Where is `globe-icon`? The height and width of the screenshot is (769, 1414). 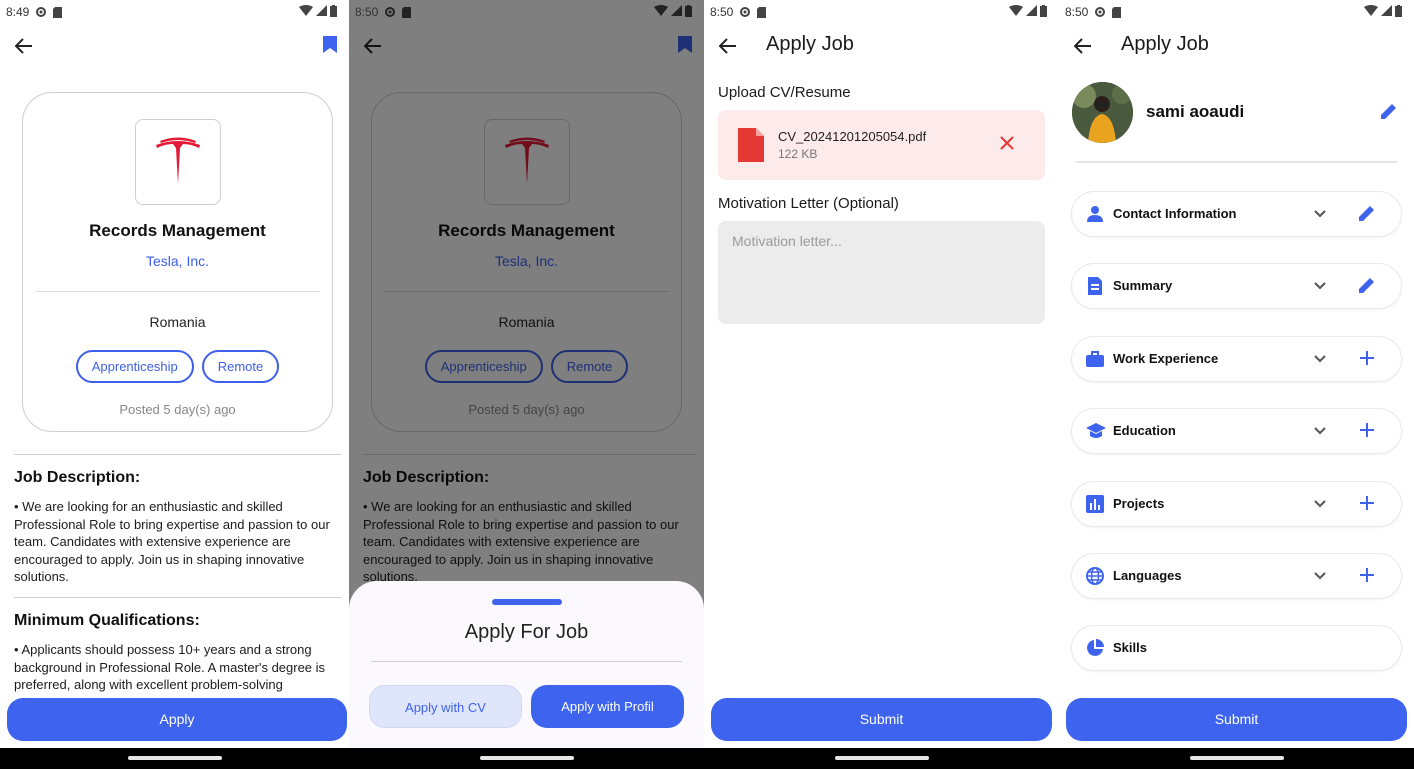 globe-icon is located at coordinates (1095, 578).